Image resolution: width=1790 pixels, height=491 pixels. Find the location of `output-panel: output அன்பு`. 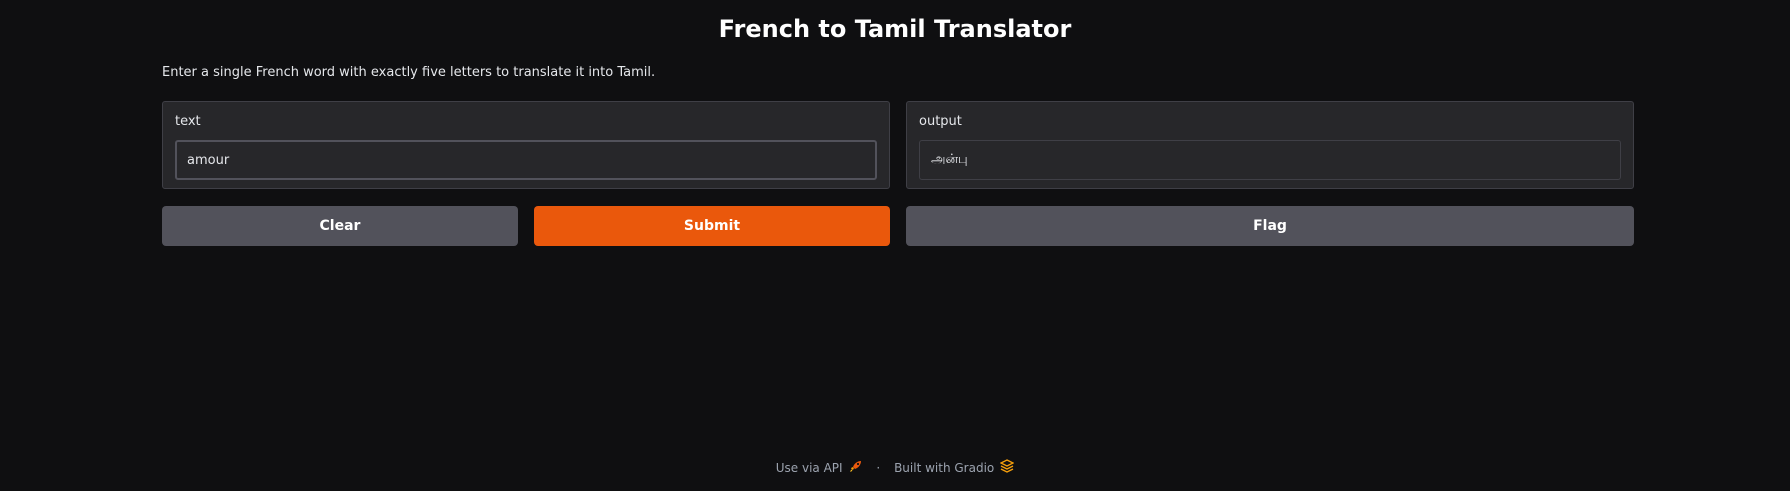

output-panel: output அன்பு is located at coordinates (1270, 145).